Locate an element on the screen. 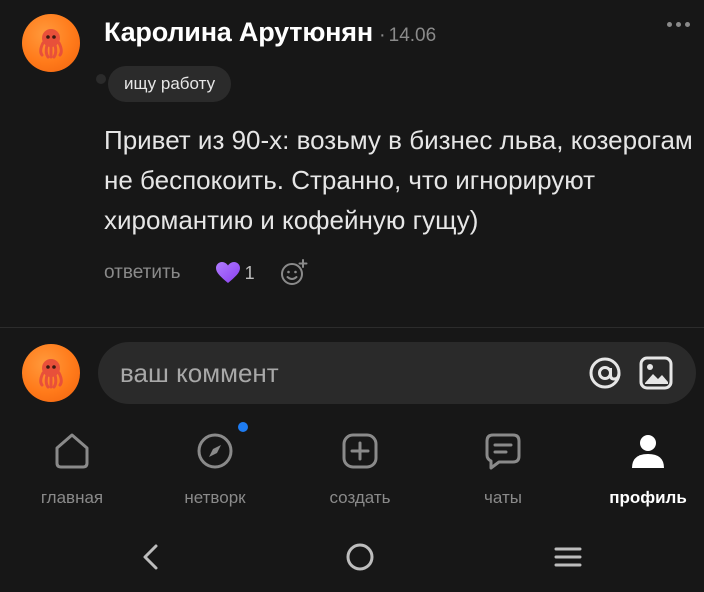 This screenshot has height=592, width=704. author-line: Каролина Арутюнян · 14.06 is located at coordinates (270, 32).